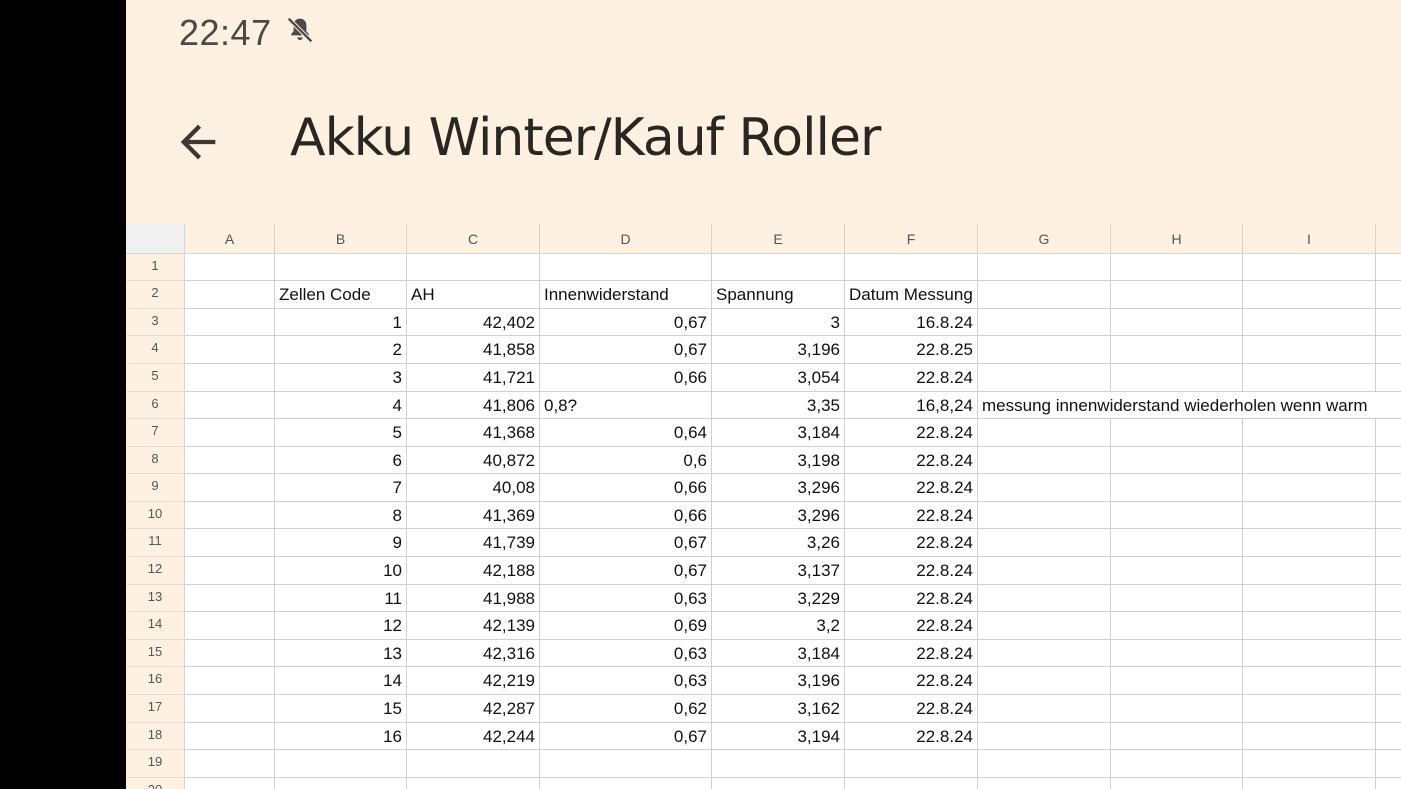  Describe the element at coordinates (155, 653) in the screenshot. I see `row-header: 15` at that location.